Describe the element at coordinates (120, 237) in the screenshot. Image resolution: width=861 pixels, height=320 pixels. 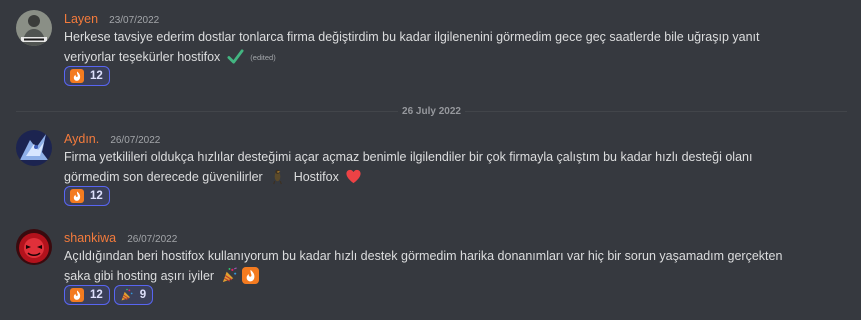
I see `message-header: shankiwa 26/07/2022` at that location.